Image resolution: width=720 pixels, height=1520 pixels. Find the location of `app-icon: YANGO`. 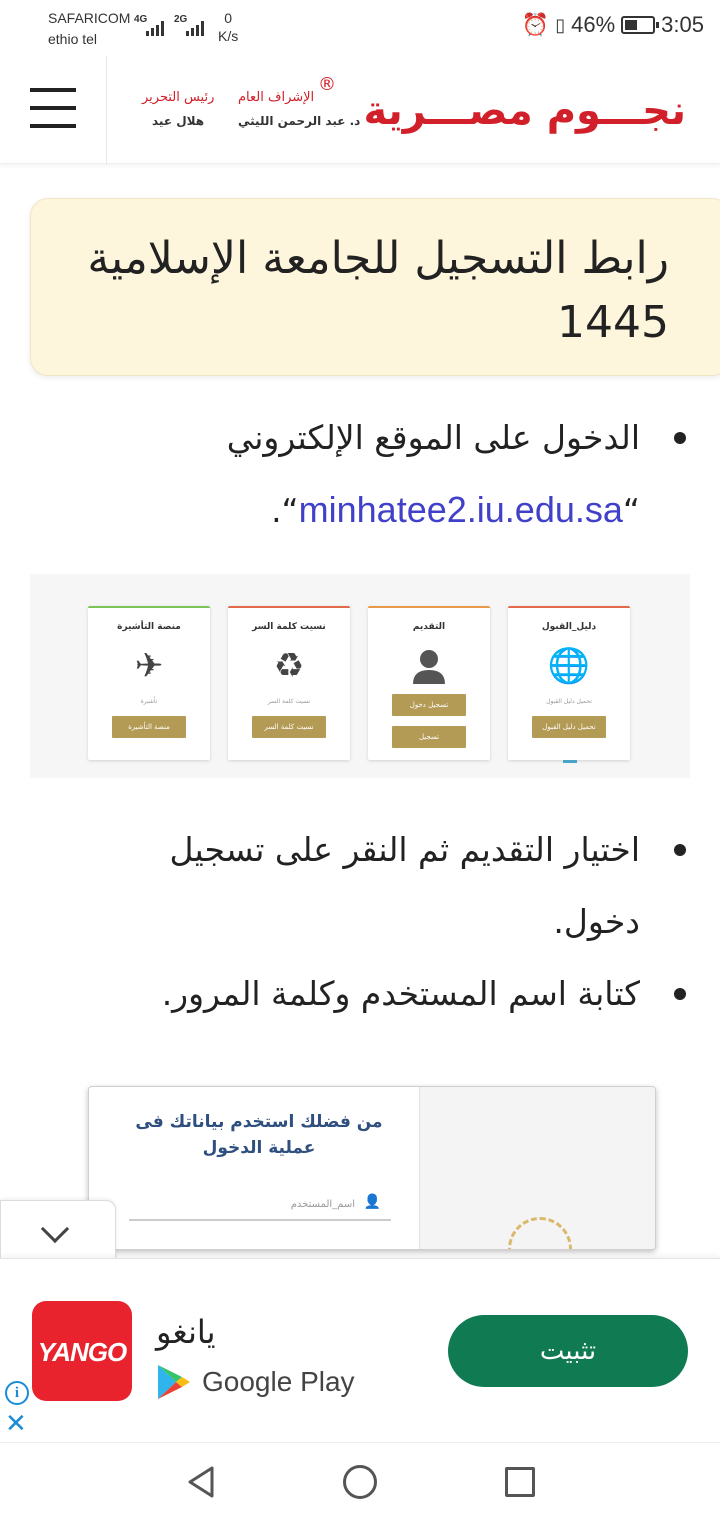

app-icon: YANGO is located at coordinates (82, 1351).